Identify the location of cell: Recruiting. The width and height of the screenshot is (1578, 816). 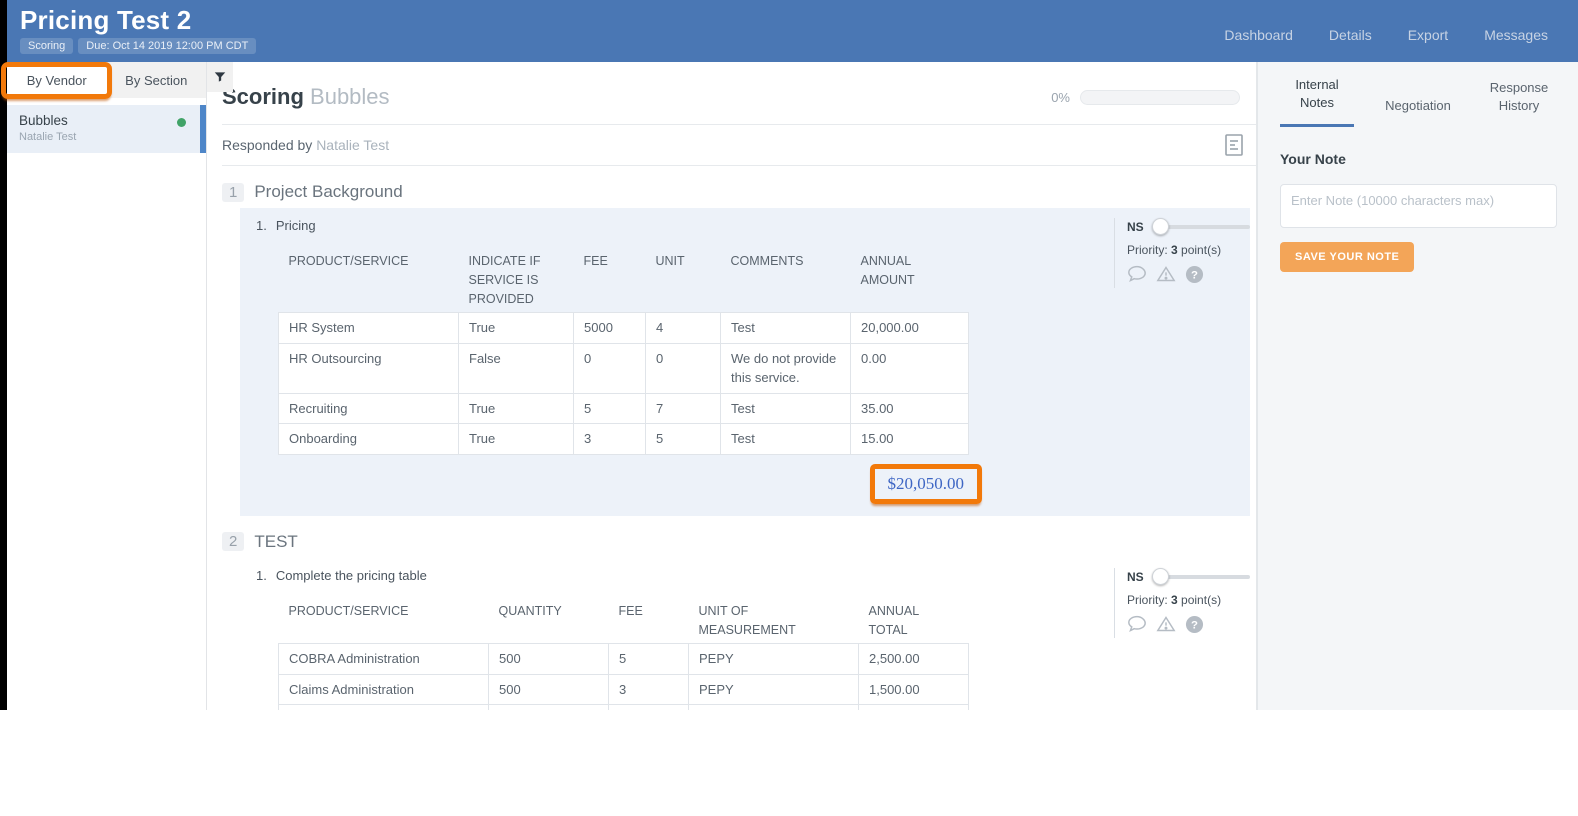
(368, 408).